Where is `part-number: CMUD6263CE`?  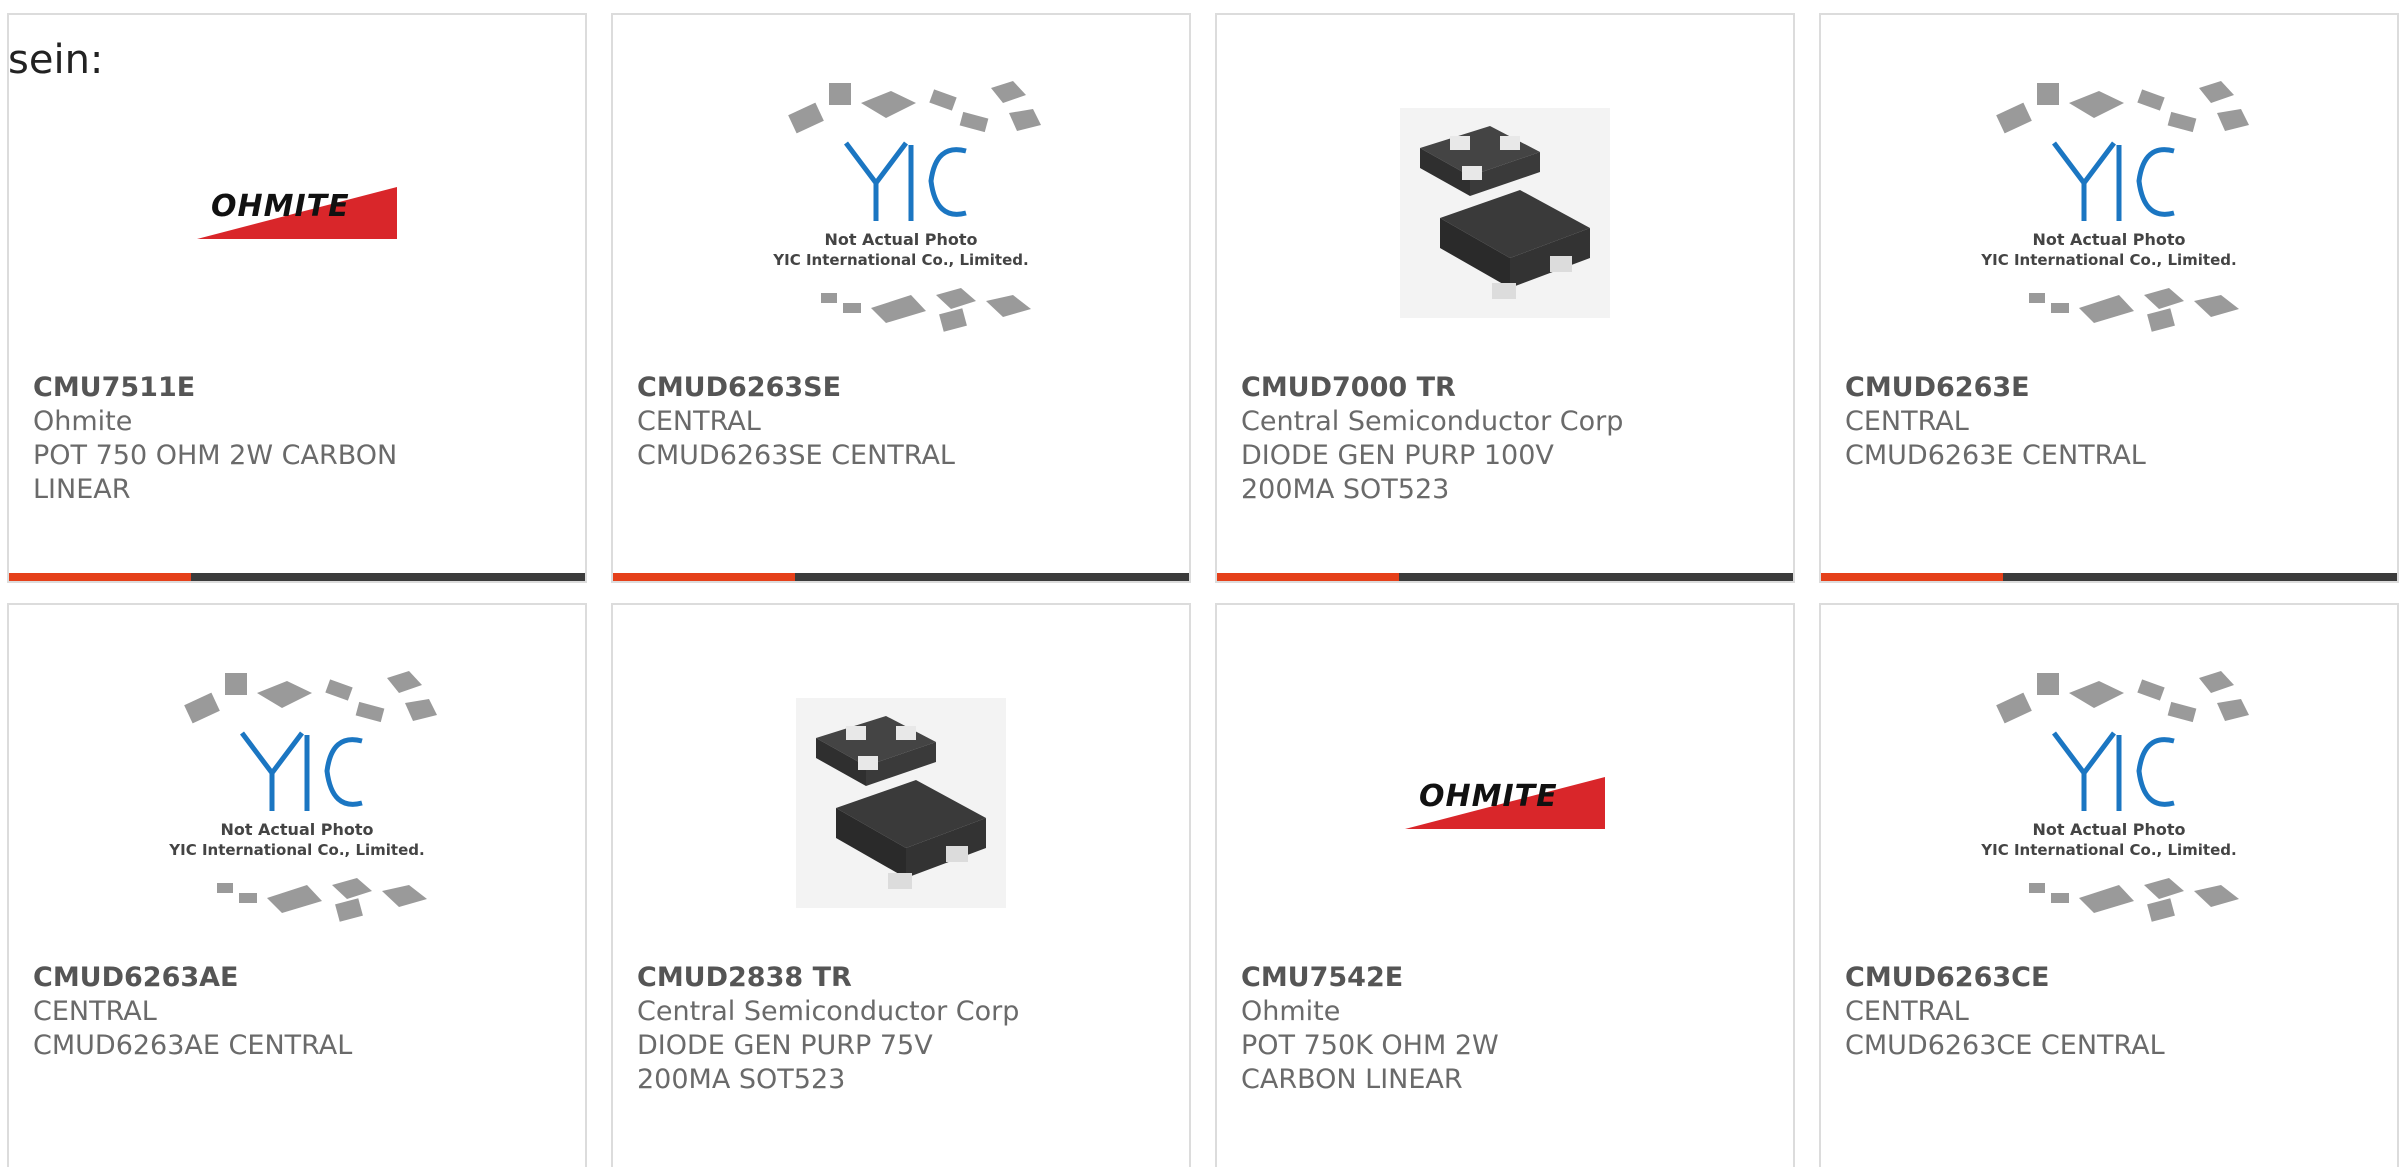
part-number: CMUD6263CE is located at coordinates (2111, 978).